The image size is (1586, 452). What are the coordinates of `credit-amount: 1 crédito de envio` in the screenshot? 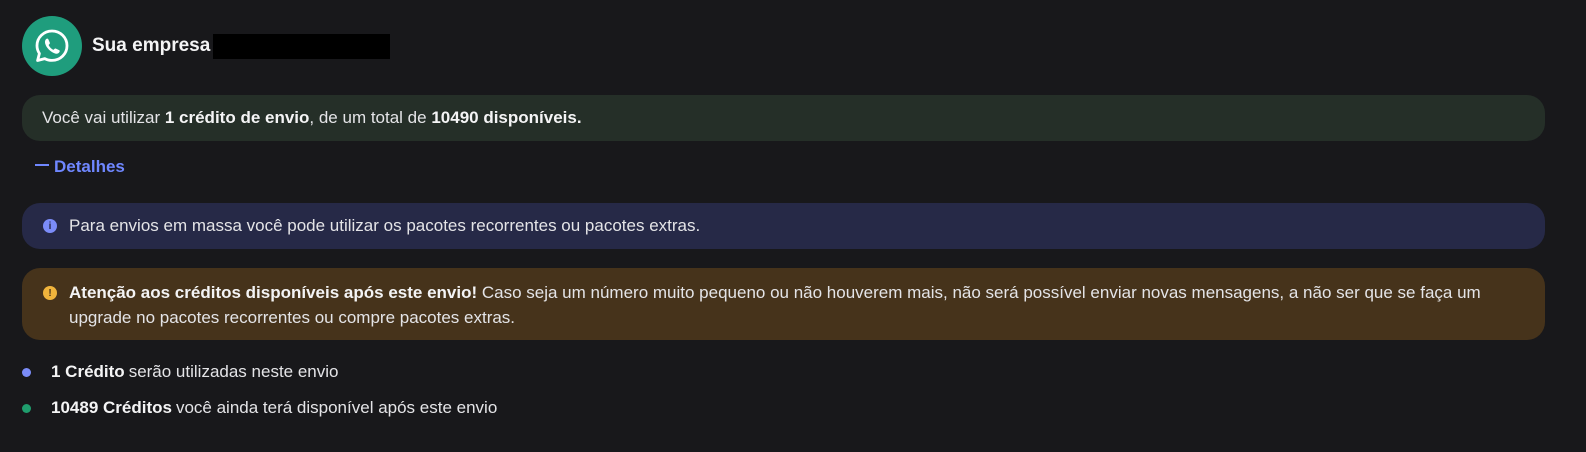 It's located at (237, 117).